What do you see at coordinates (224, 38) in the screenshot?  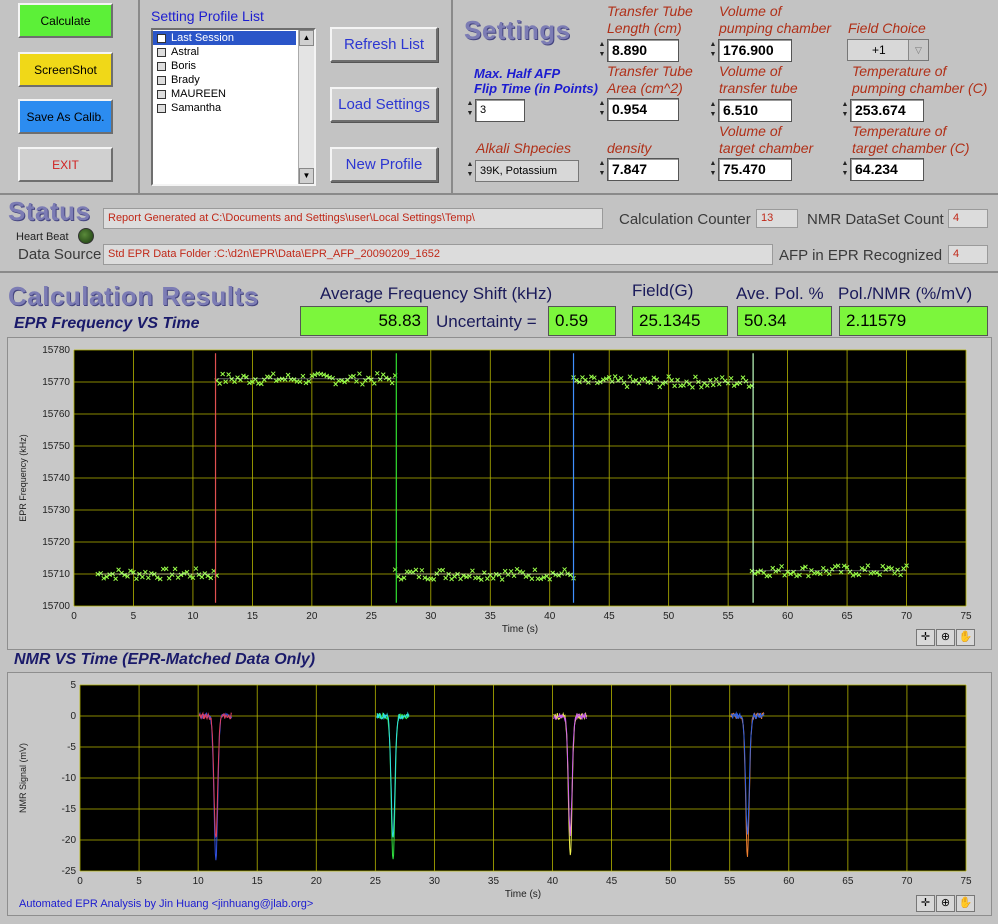 I see `profile-list-item: Last Session` at bounding box center [224, 38].